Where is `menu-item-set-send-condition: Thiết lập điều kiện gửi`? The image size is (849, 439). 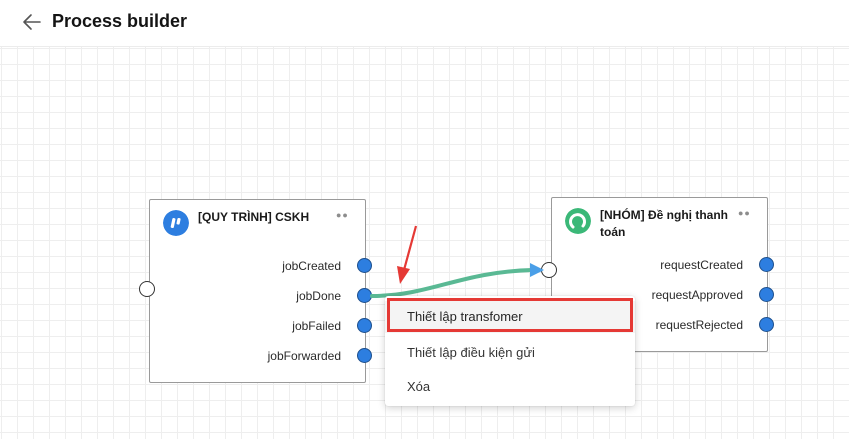 menu-item-set-send-condition: Thiết lập điều kiện gửi is located at coordinates (510, 353).